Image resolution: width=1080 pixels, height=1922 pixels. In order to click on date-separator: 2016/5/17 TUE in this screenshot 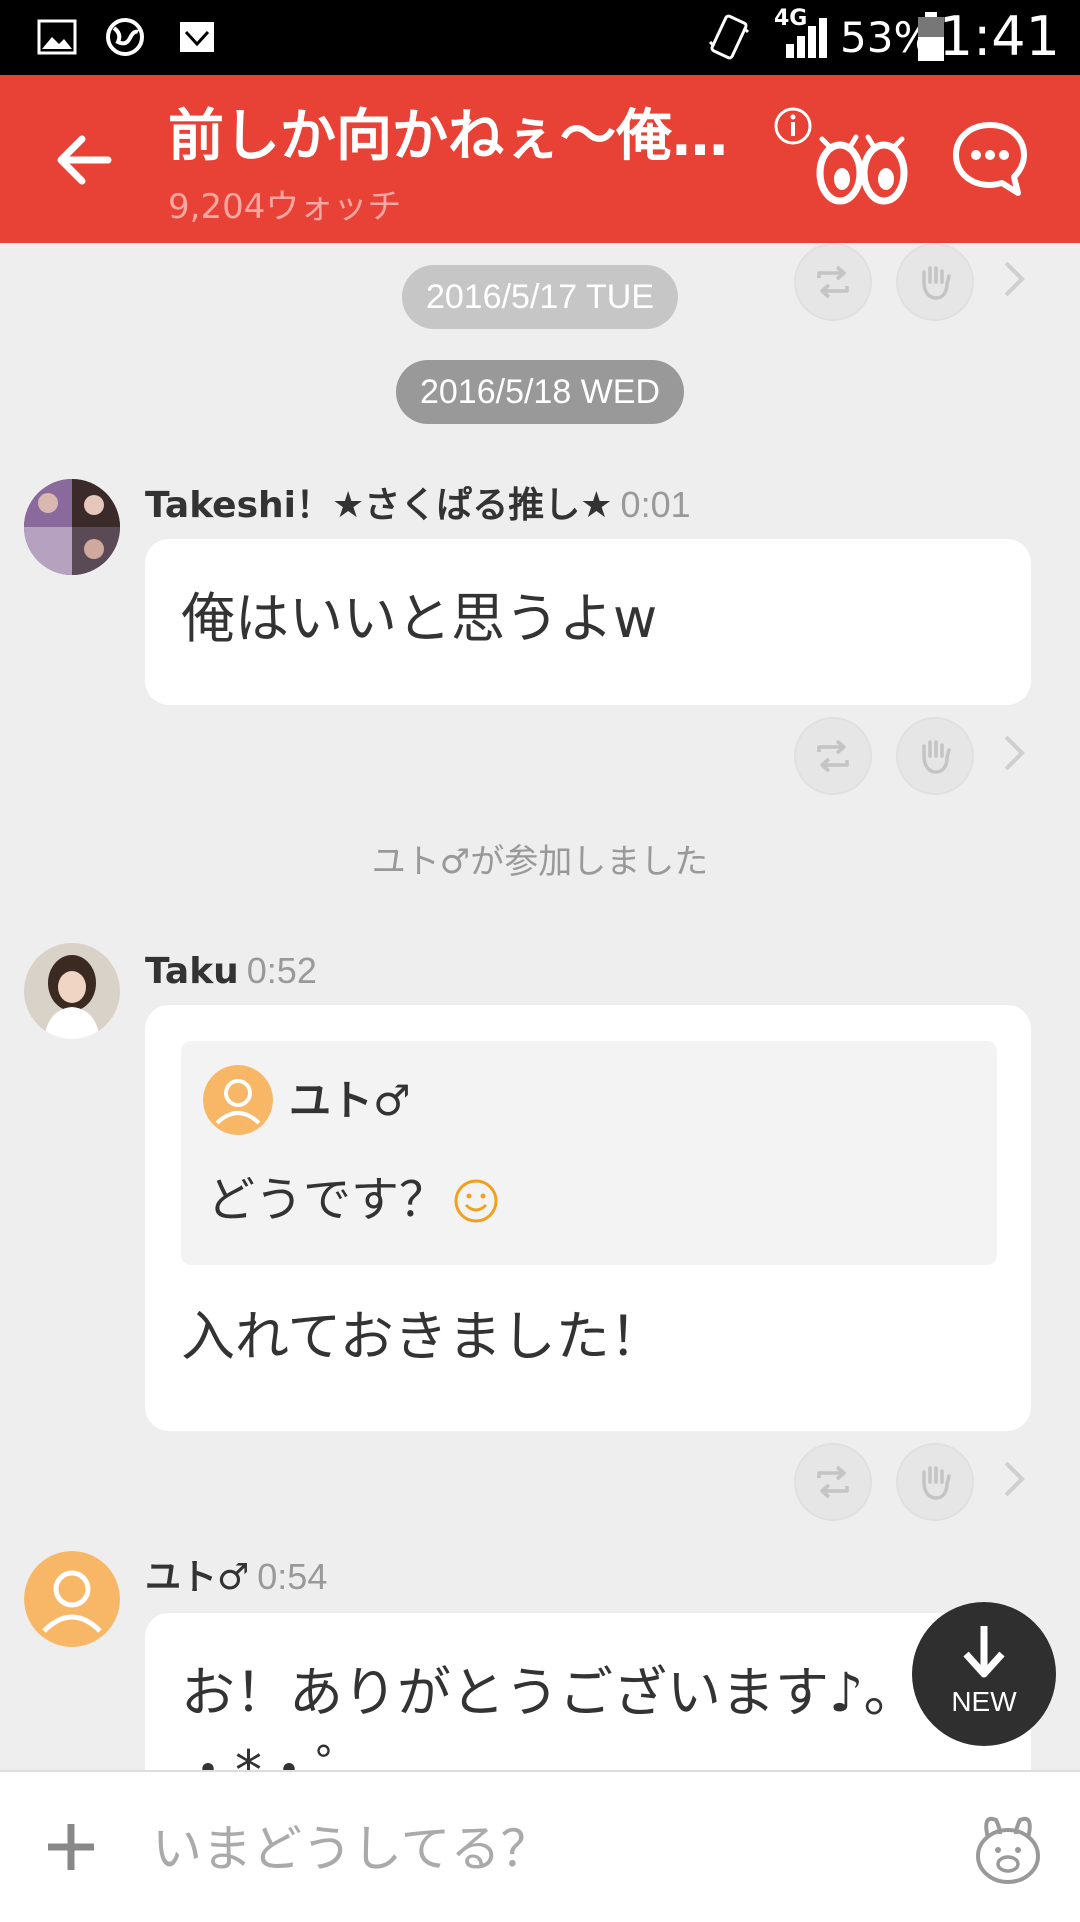, I will do `click(540, 297)`.